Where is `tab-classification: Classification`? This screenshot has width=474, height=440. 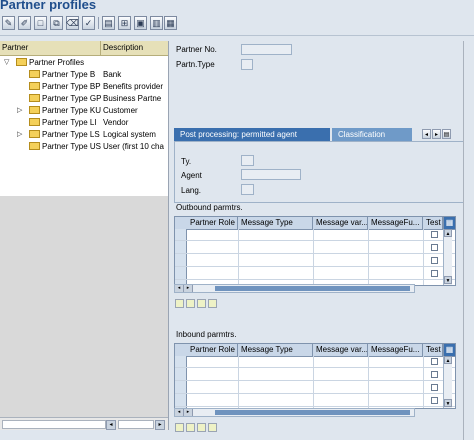 tab-classification: Classification is located at coordinates (372, 134).